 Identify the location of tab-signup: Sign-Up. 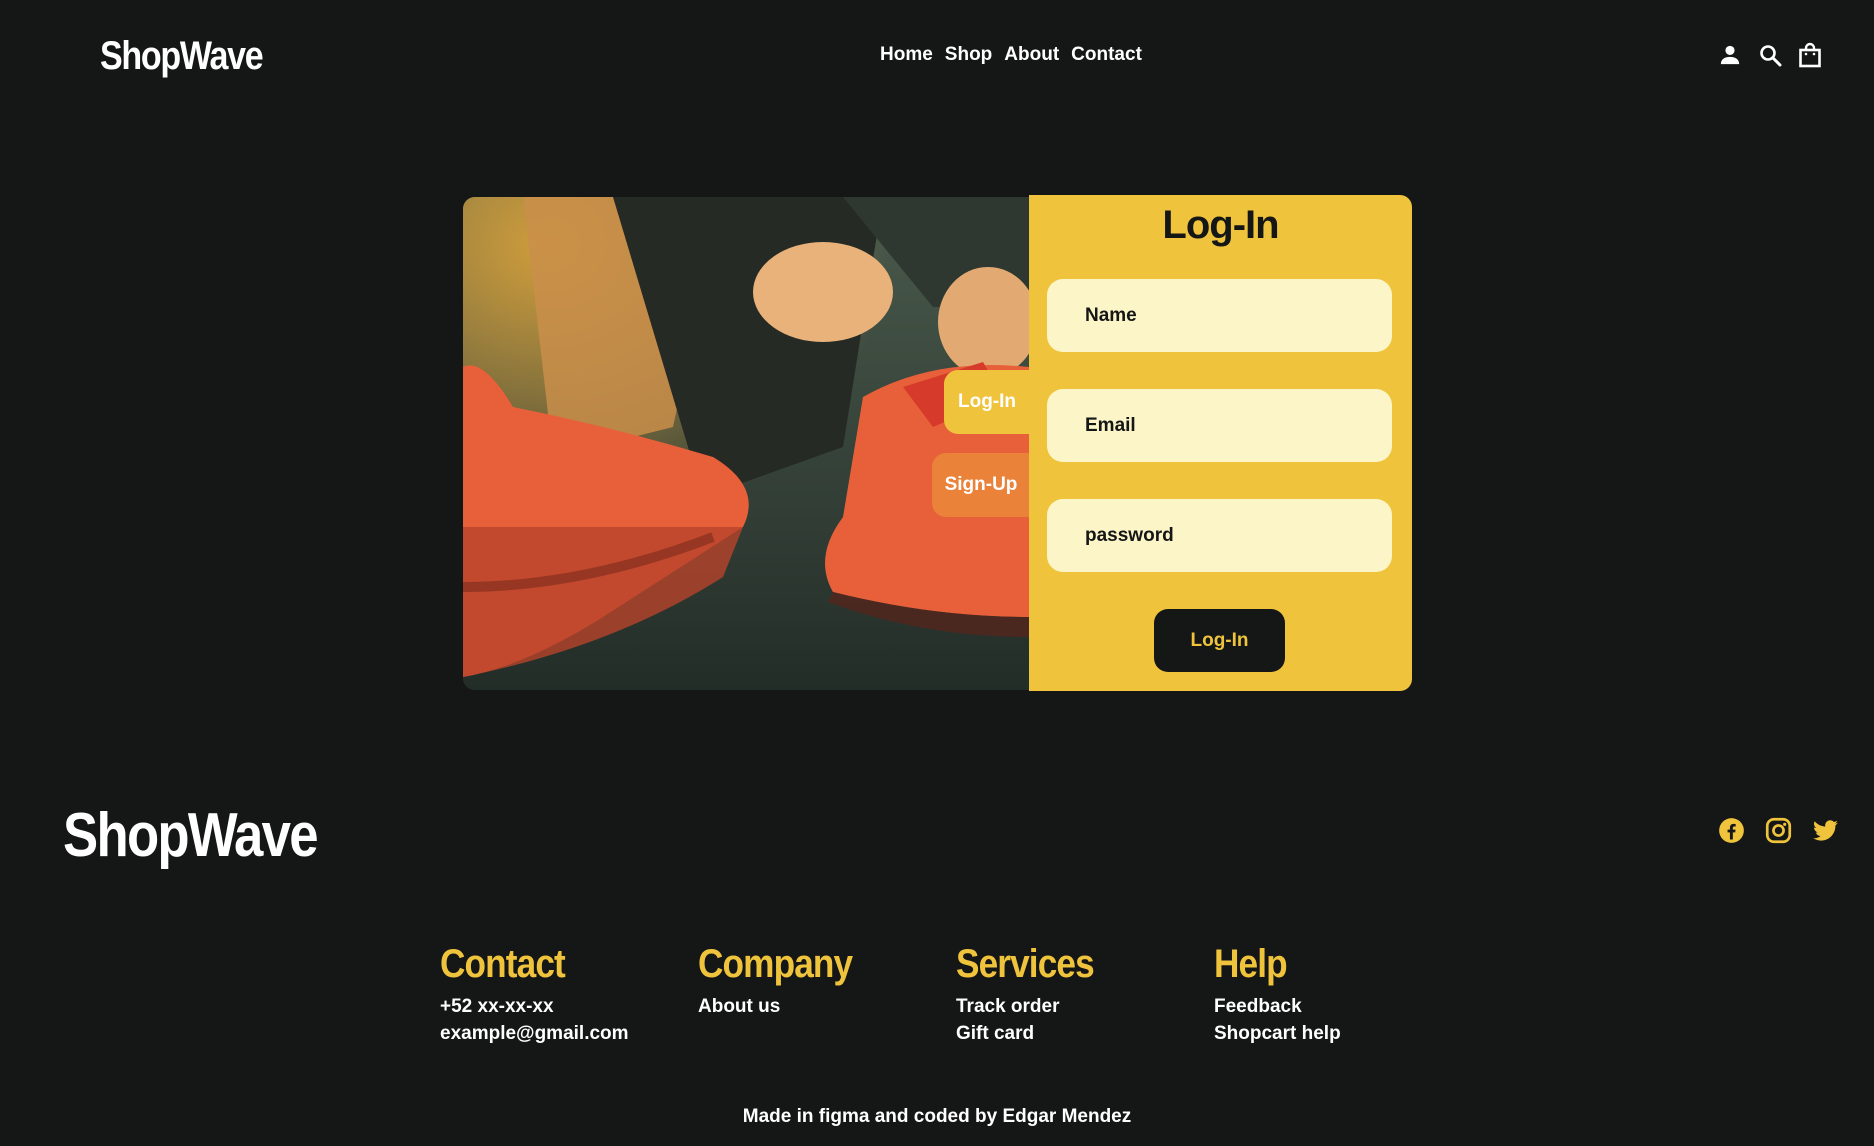
(981, 485).